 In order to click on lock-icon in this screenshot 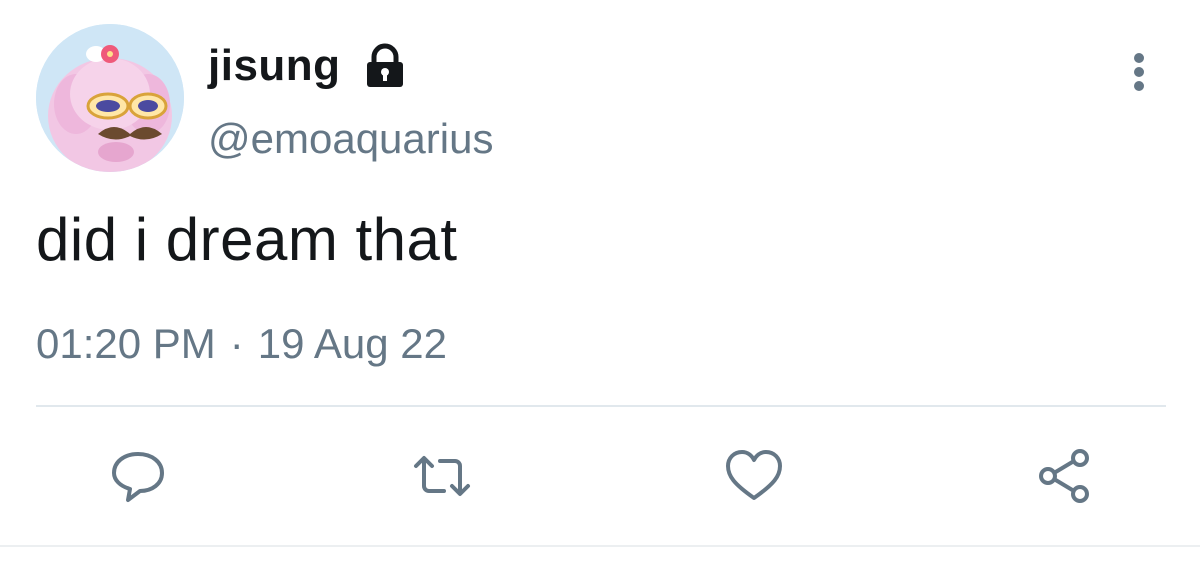, I will do `click(385, 66)`.